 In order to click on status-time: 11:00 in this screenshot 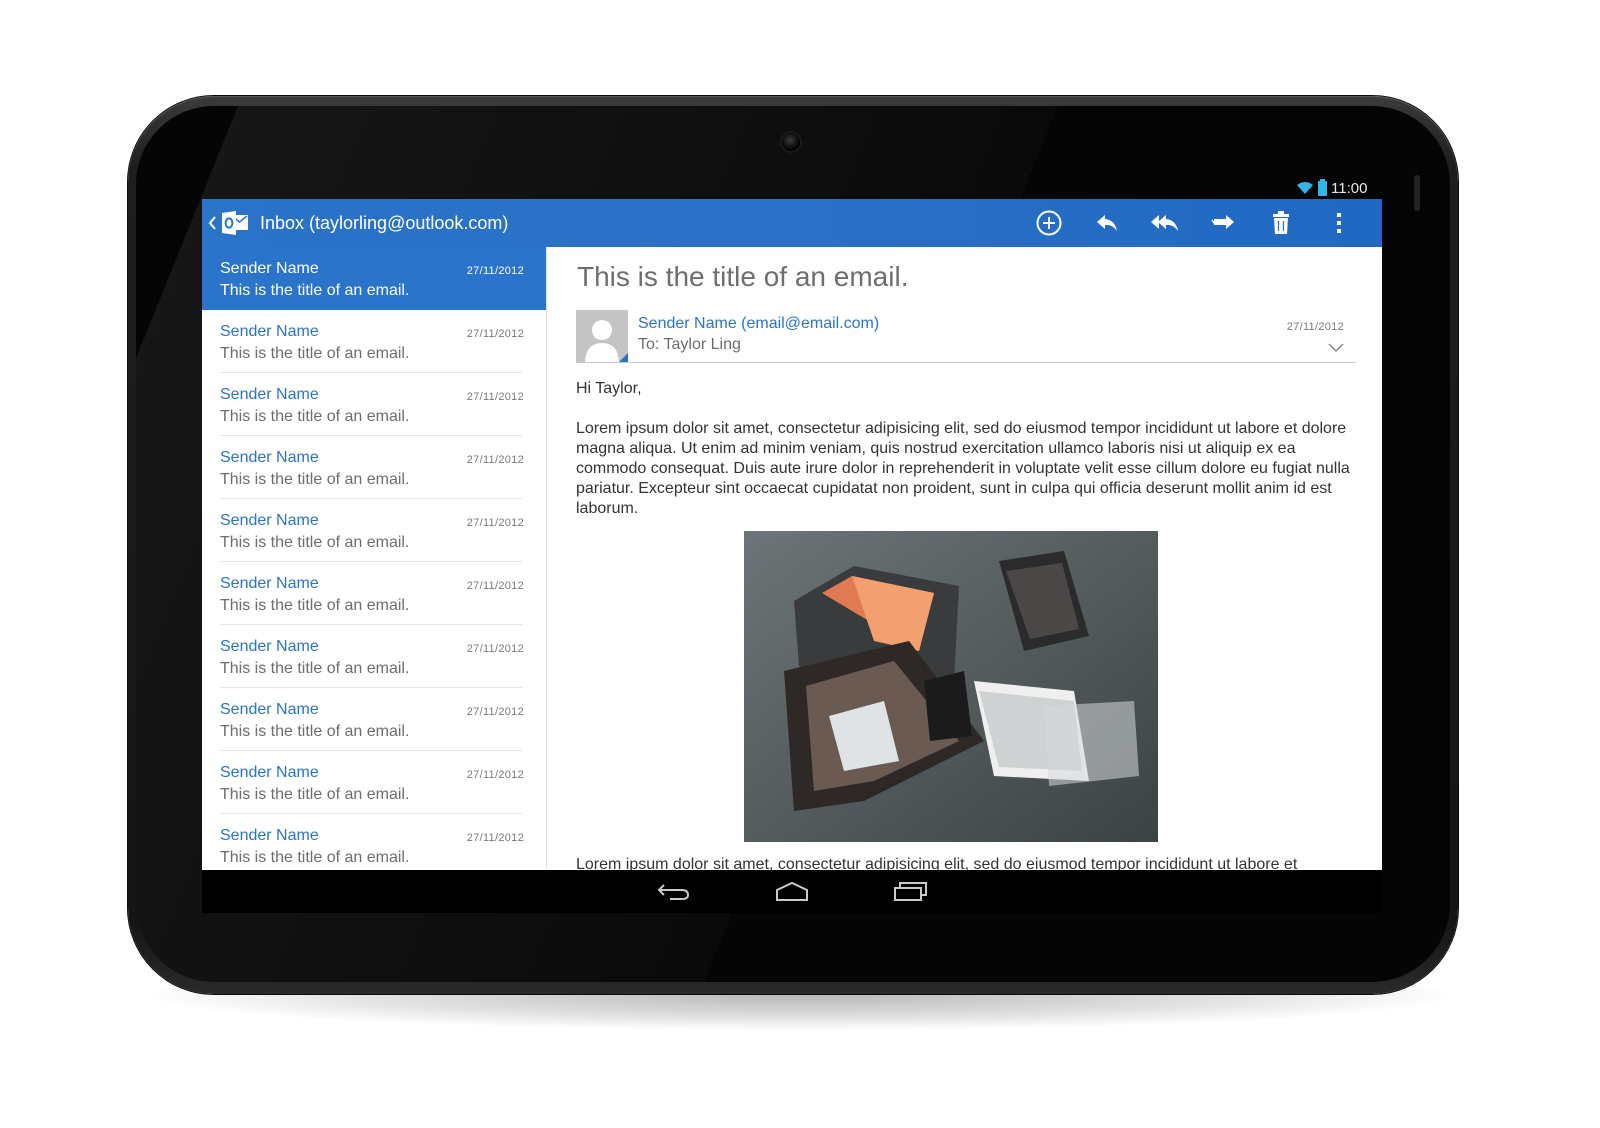, I will do `click(1349, 188)`.